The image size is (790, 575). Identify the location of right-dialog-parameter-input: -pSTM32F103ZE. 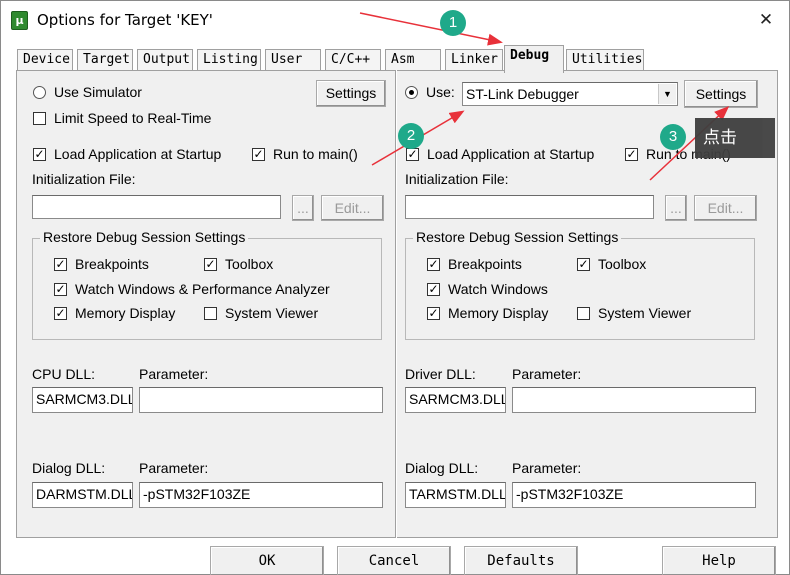
(634, 495).